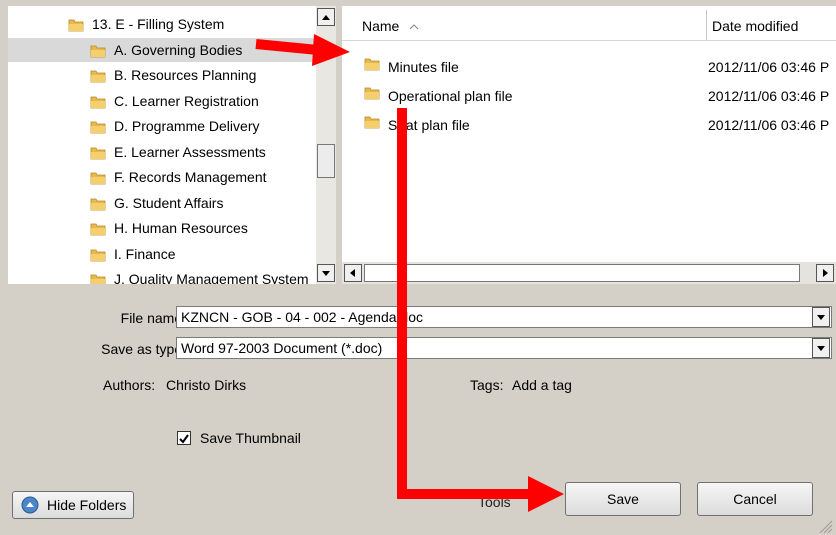 The height and width of the screenshot is (535, 836). Describe the element at coordinates (185, 75) in the screenshot. I see `tree-item-label: B. Resources Planning` at that location.